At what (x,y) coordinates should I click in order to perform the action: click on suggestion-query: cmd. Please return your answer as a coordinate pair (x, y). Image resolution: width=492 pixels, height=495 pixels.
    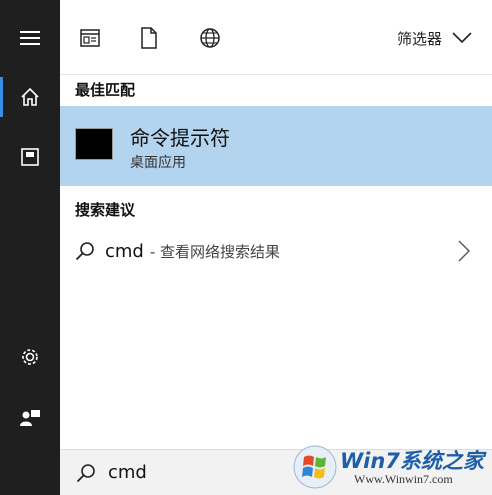
    Looking at the image, I should click on (124, 251).